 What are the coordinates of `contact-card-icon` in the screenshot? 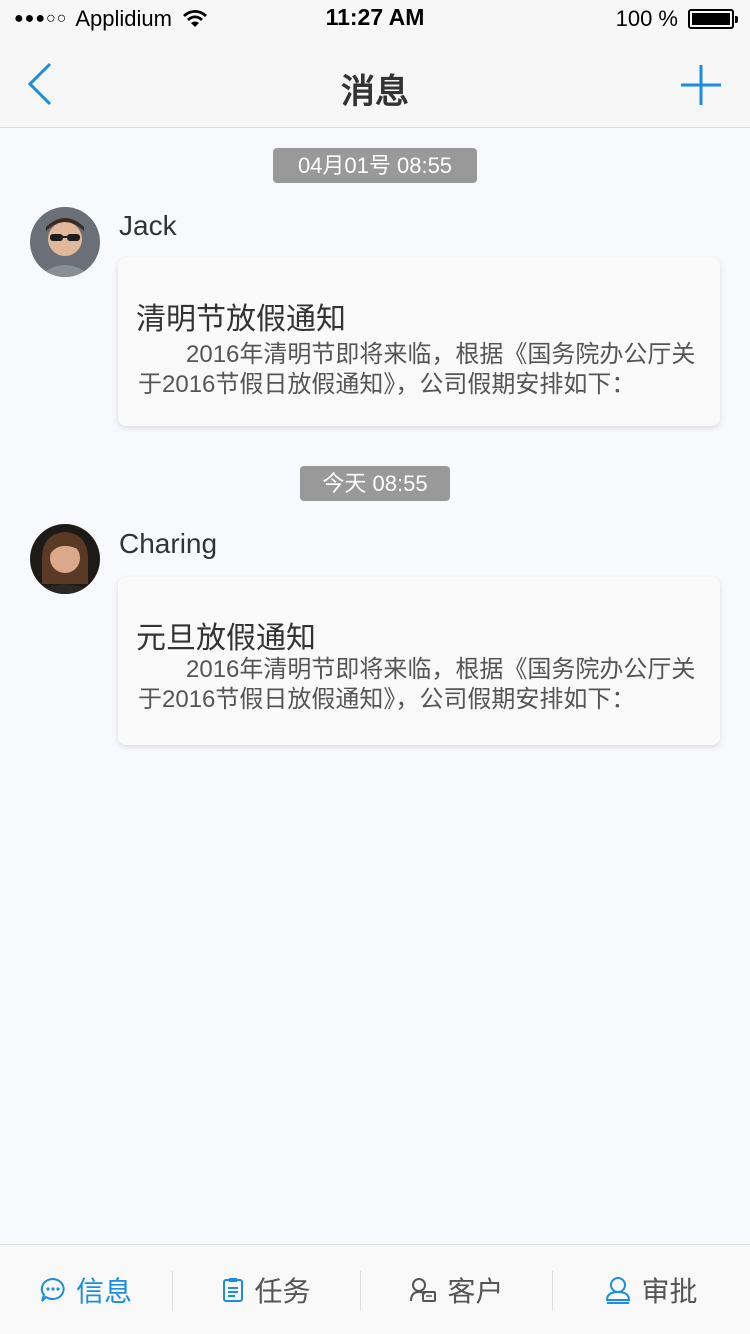 It's located at (423, 1290).